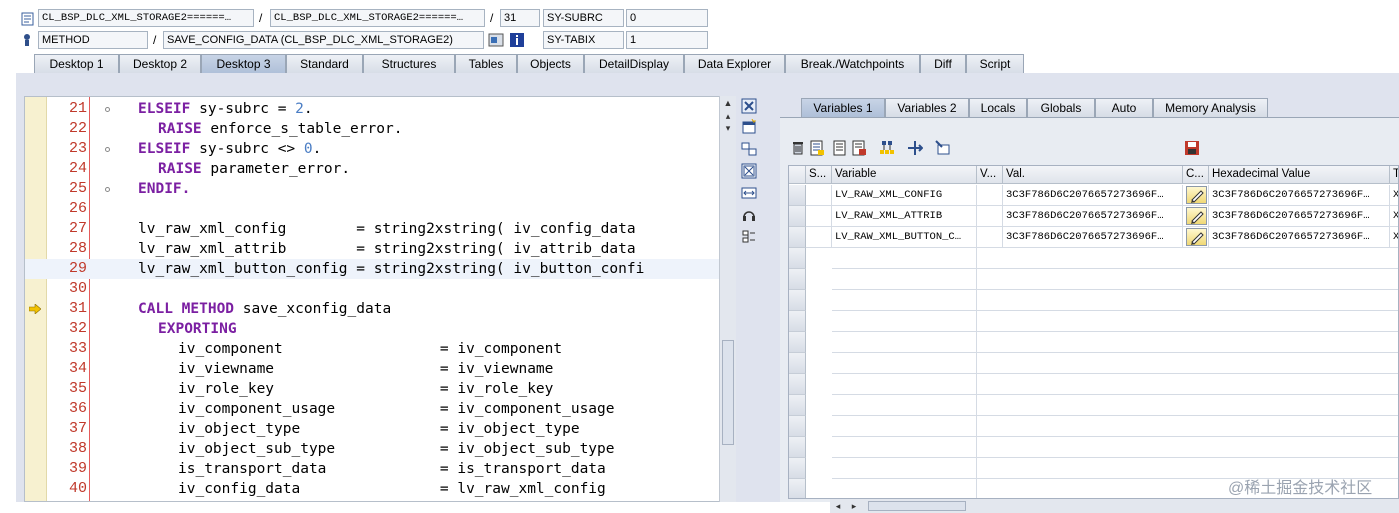 This screenshot has height=513, width=1399. Describe the element at coordinates (727, 299) in the screenshot. I see `editor-vertical-scrollbar: ▲ ▴ ▾` at that location.